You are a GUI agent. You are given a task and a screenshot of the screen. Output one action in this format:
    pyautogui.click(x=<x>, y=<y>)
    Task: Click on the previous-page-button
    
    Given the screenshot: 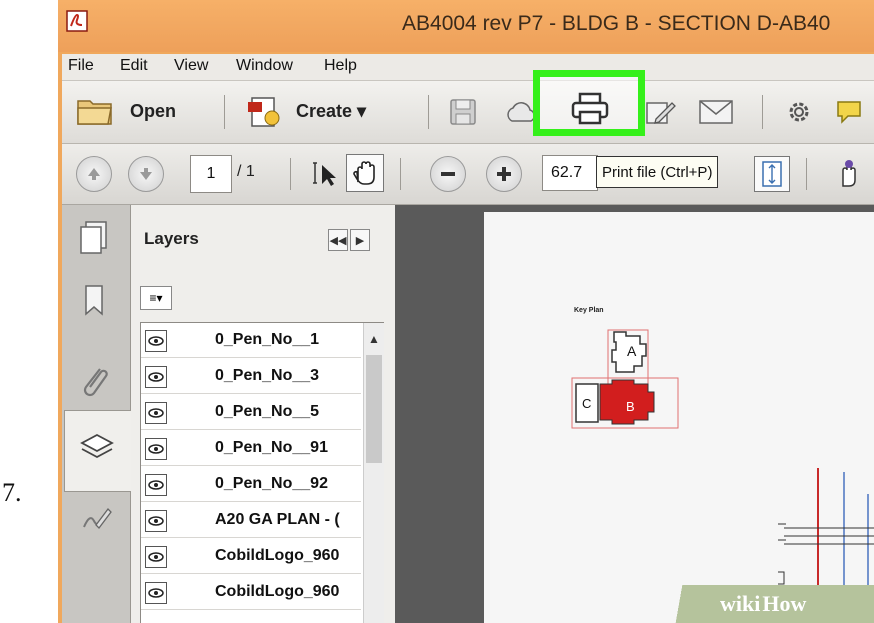 What is the action you would take?
    pyautogui.click(x=94, y=174)
    